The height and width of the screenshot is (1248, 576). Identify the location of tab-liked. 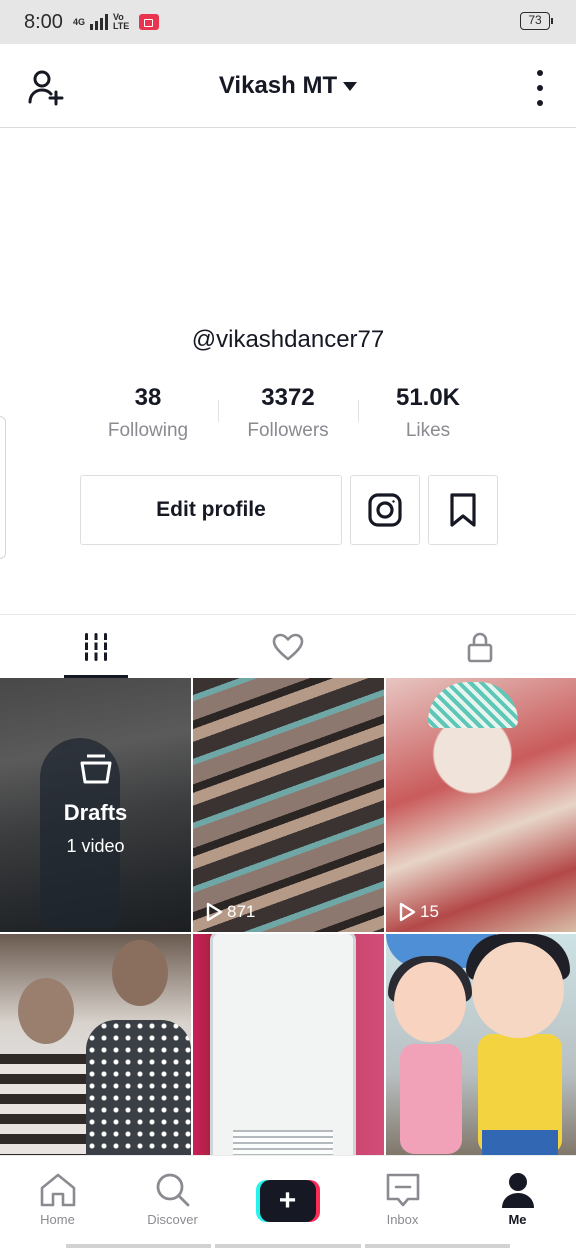
(288, 647).